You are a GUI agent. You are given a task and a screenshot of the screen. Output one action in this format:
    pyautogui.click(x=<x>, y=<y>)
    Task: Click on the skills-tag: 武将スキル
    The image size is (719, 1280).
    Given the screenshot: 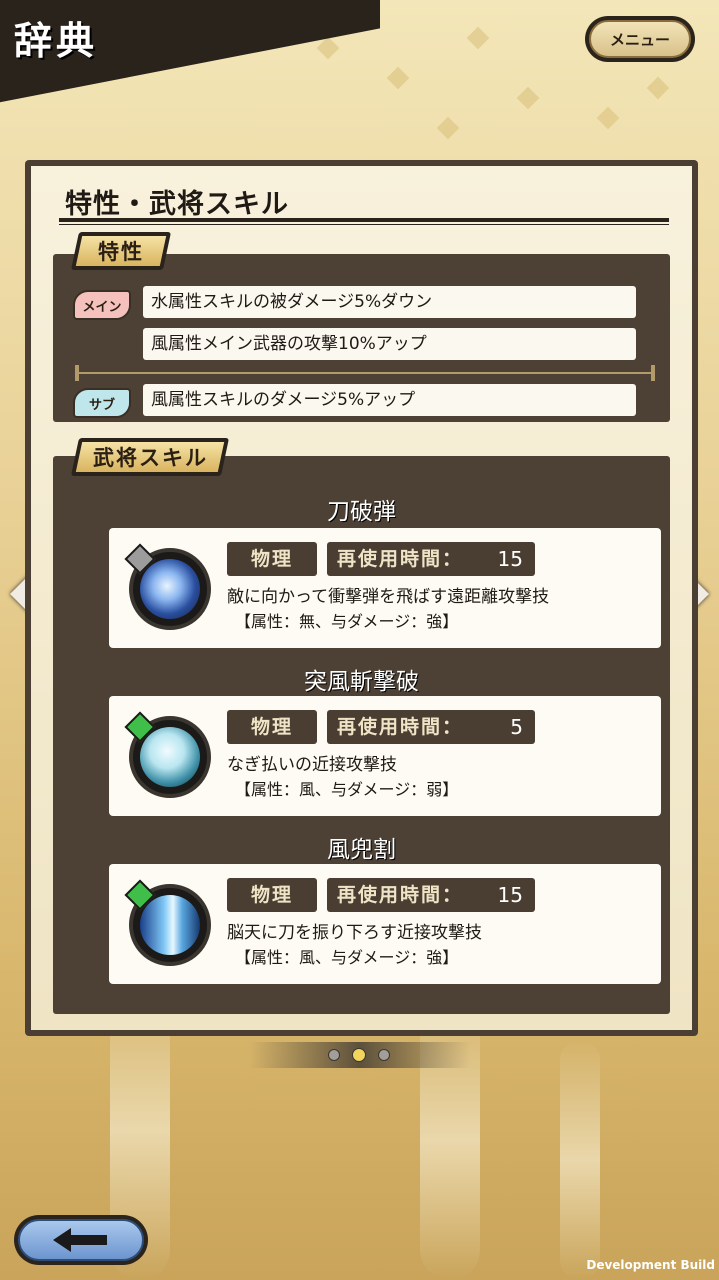 What is the action you would take?
    pyautogui.click(x=150, y=457)
    